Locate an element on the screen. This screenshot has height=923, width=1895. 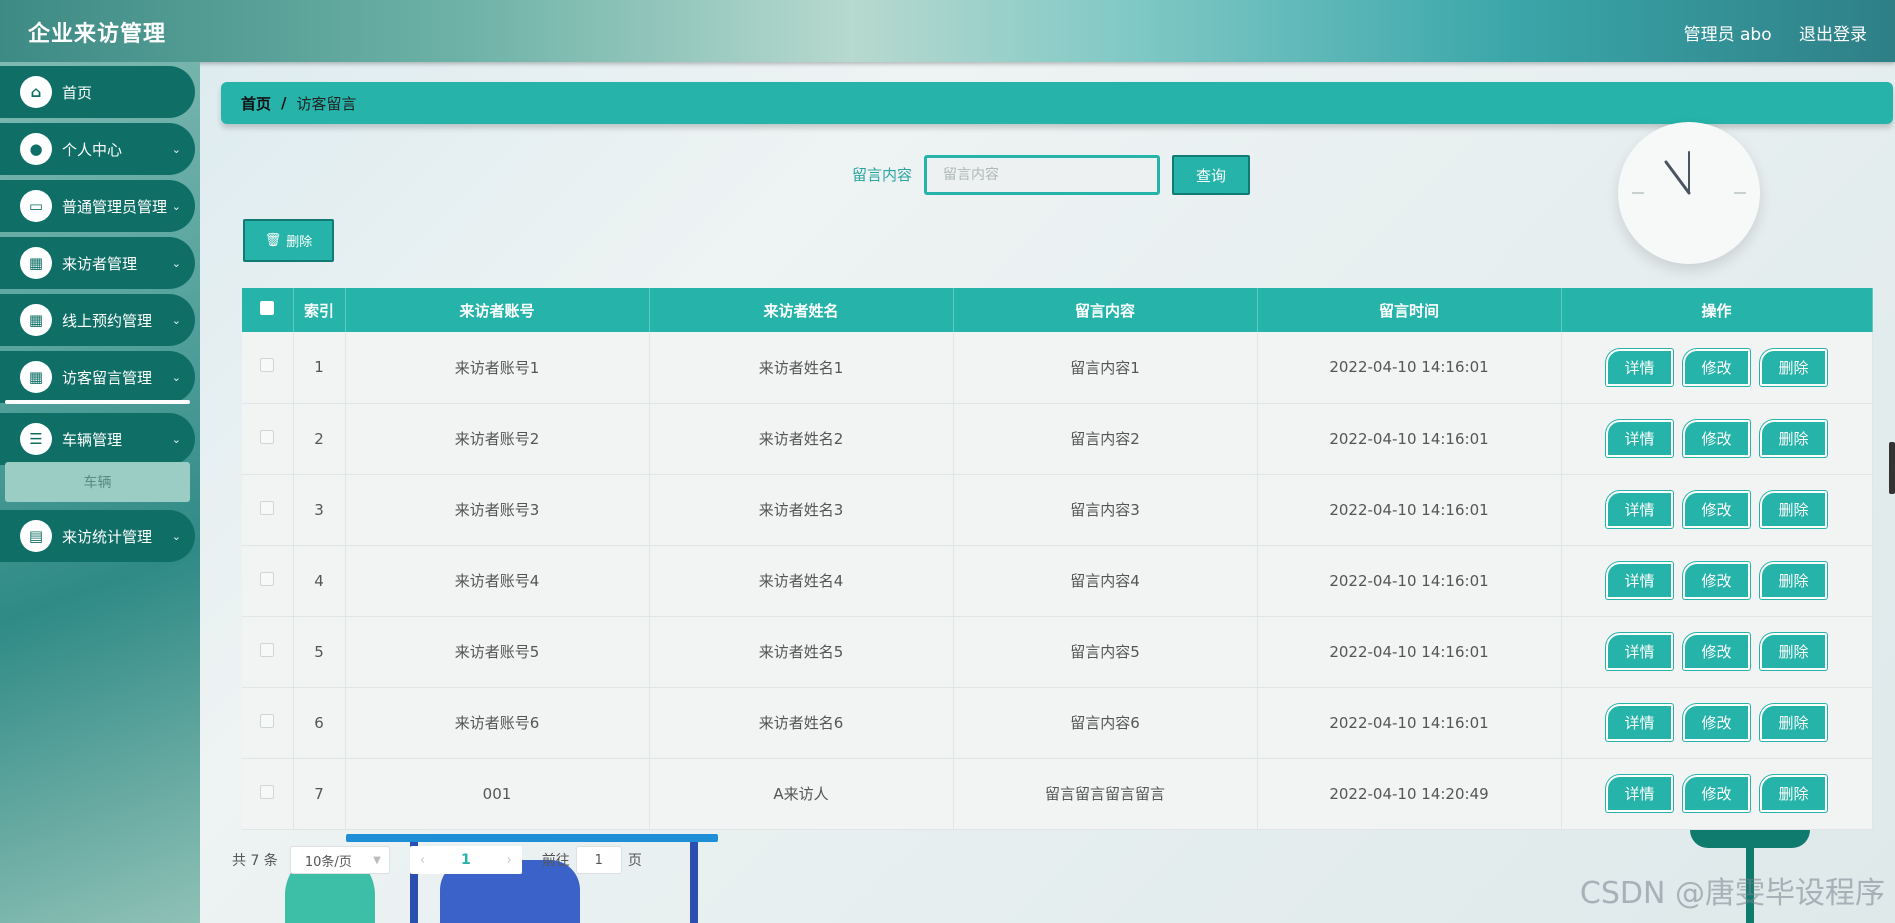
sidebar-item-label: 普通管理员管理 is located at coordinates (115, 206).